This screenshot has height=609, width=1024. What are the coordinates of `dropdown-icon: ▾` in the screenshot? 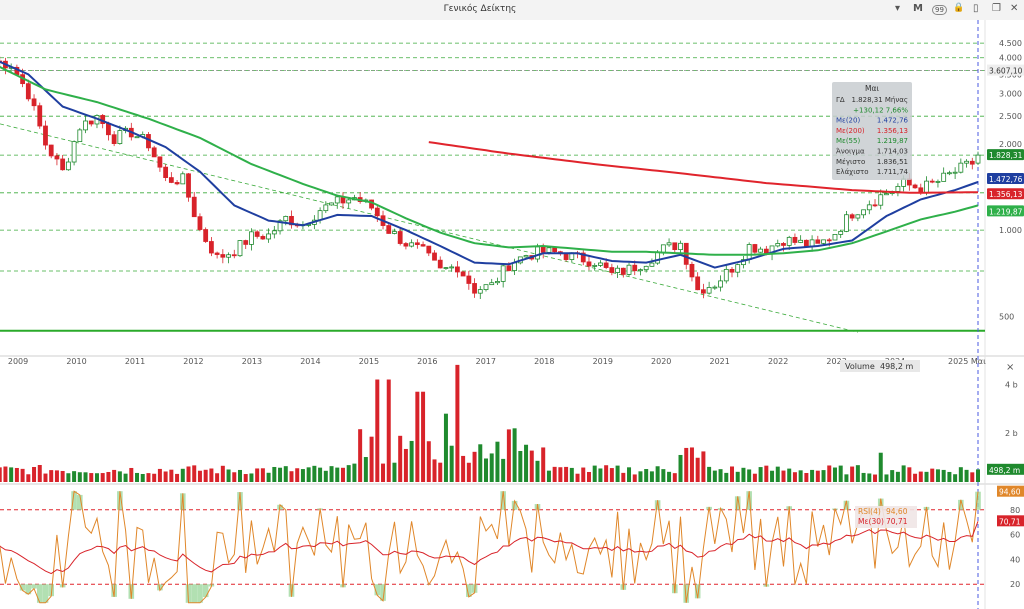 It's located at (897, 8).